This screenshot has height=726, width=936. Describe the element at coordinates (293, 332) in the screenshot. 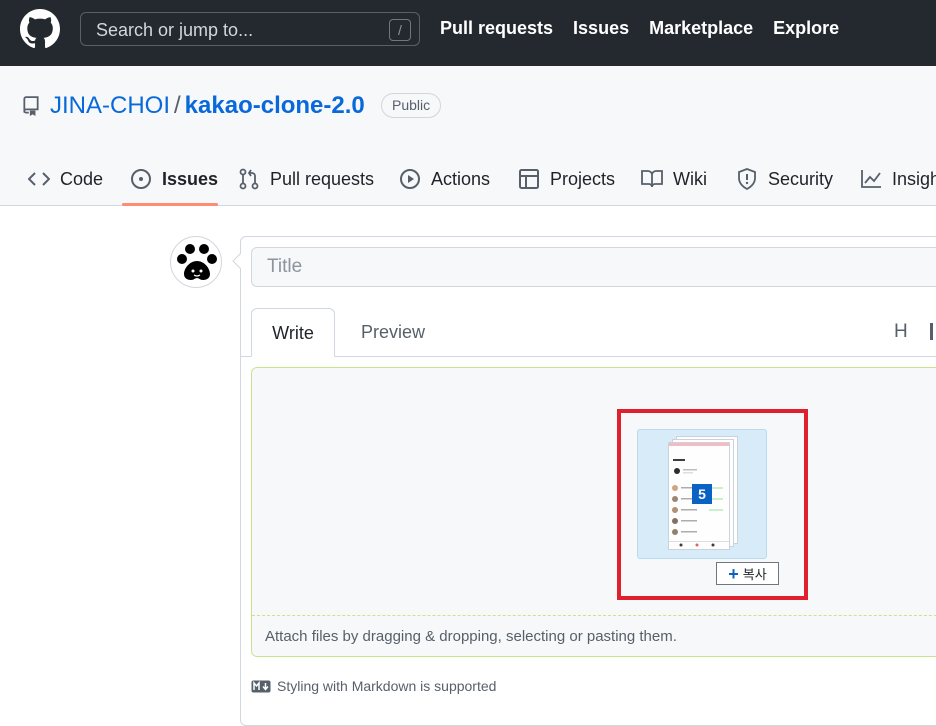

I see `tab-write: Write` at that location.